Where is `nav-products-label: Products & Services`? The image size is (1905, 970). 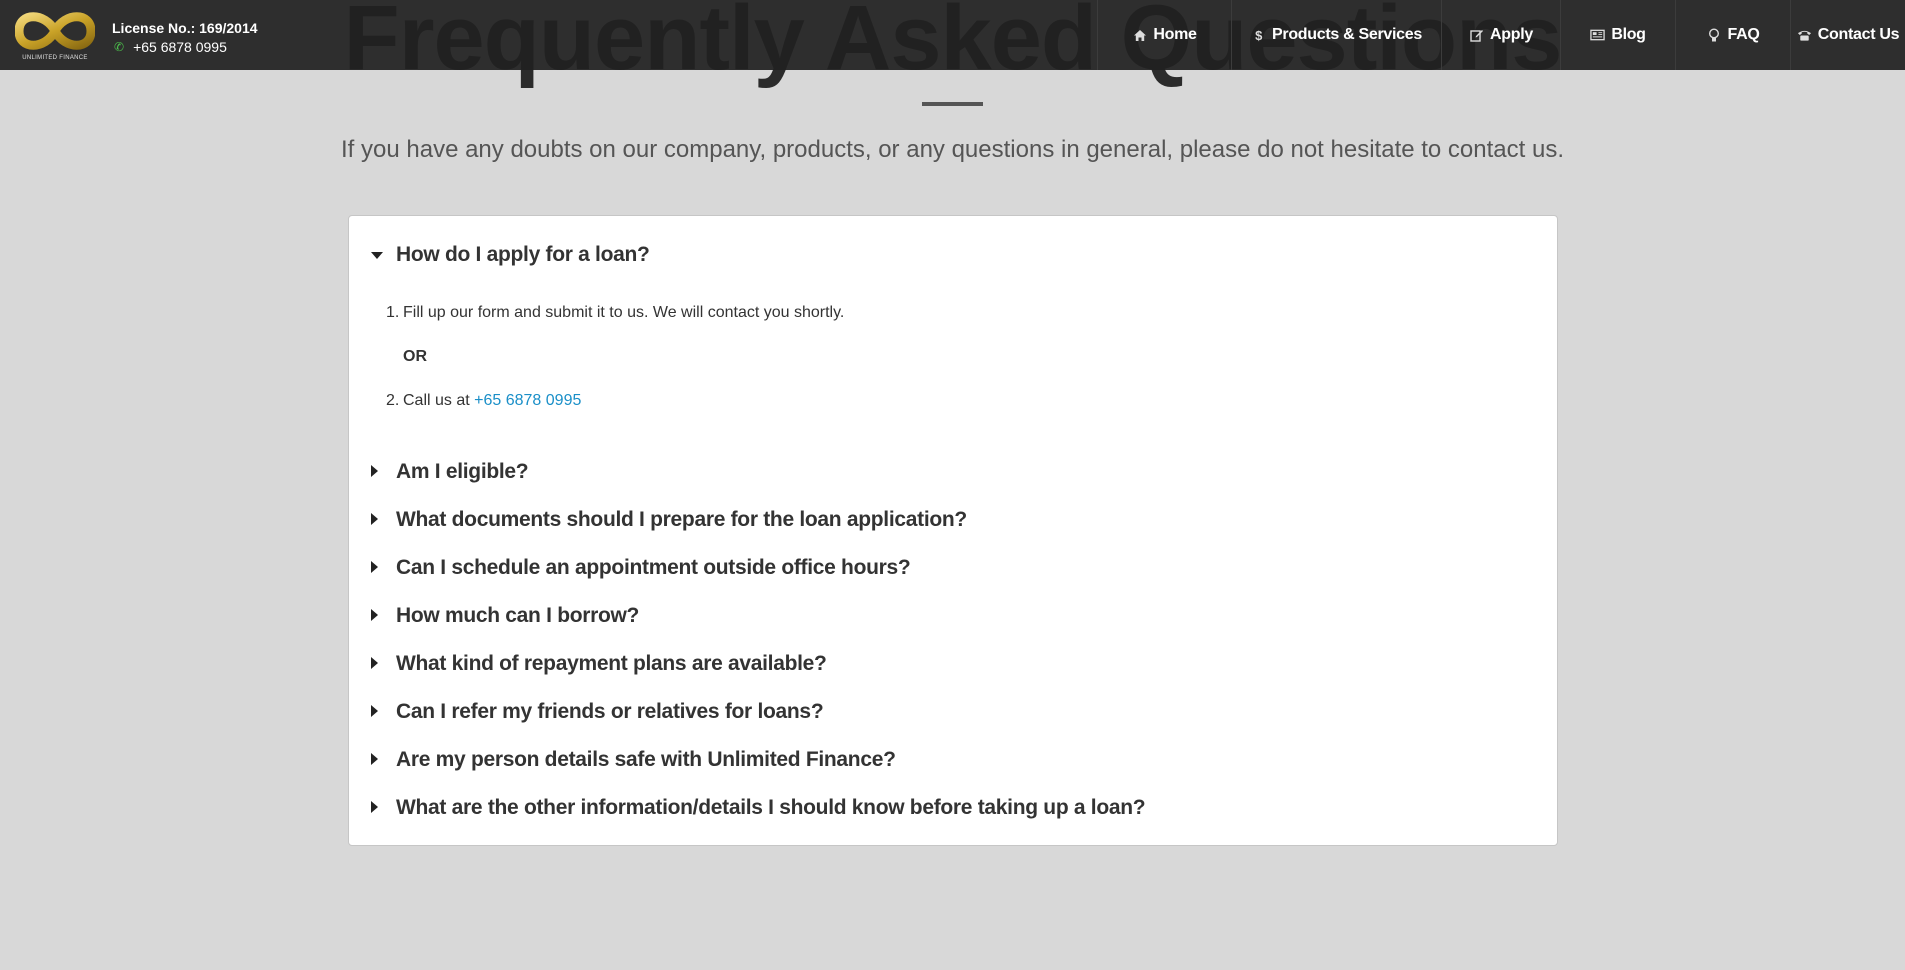
nav-products-label: Products & Services is located at coordinates (1347, 34).